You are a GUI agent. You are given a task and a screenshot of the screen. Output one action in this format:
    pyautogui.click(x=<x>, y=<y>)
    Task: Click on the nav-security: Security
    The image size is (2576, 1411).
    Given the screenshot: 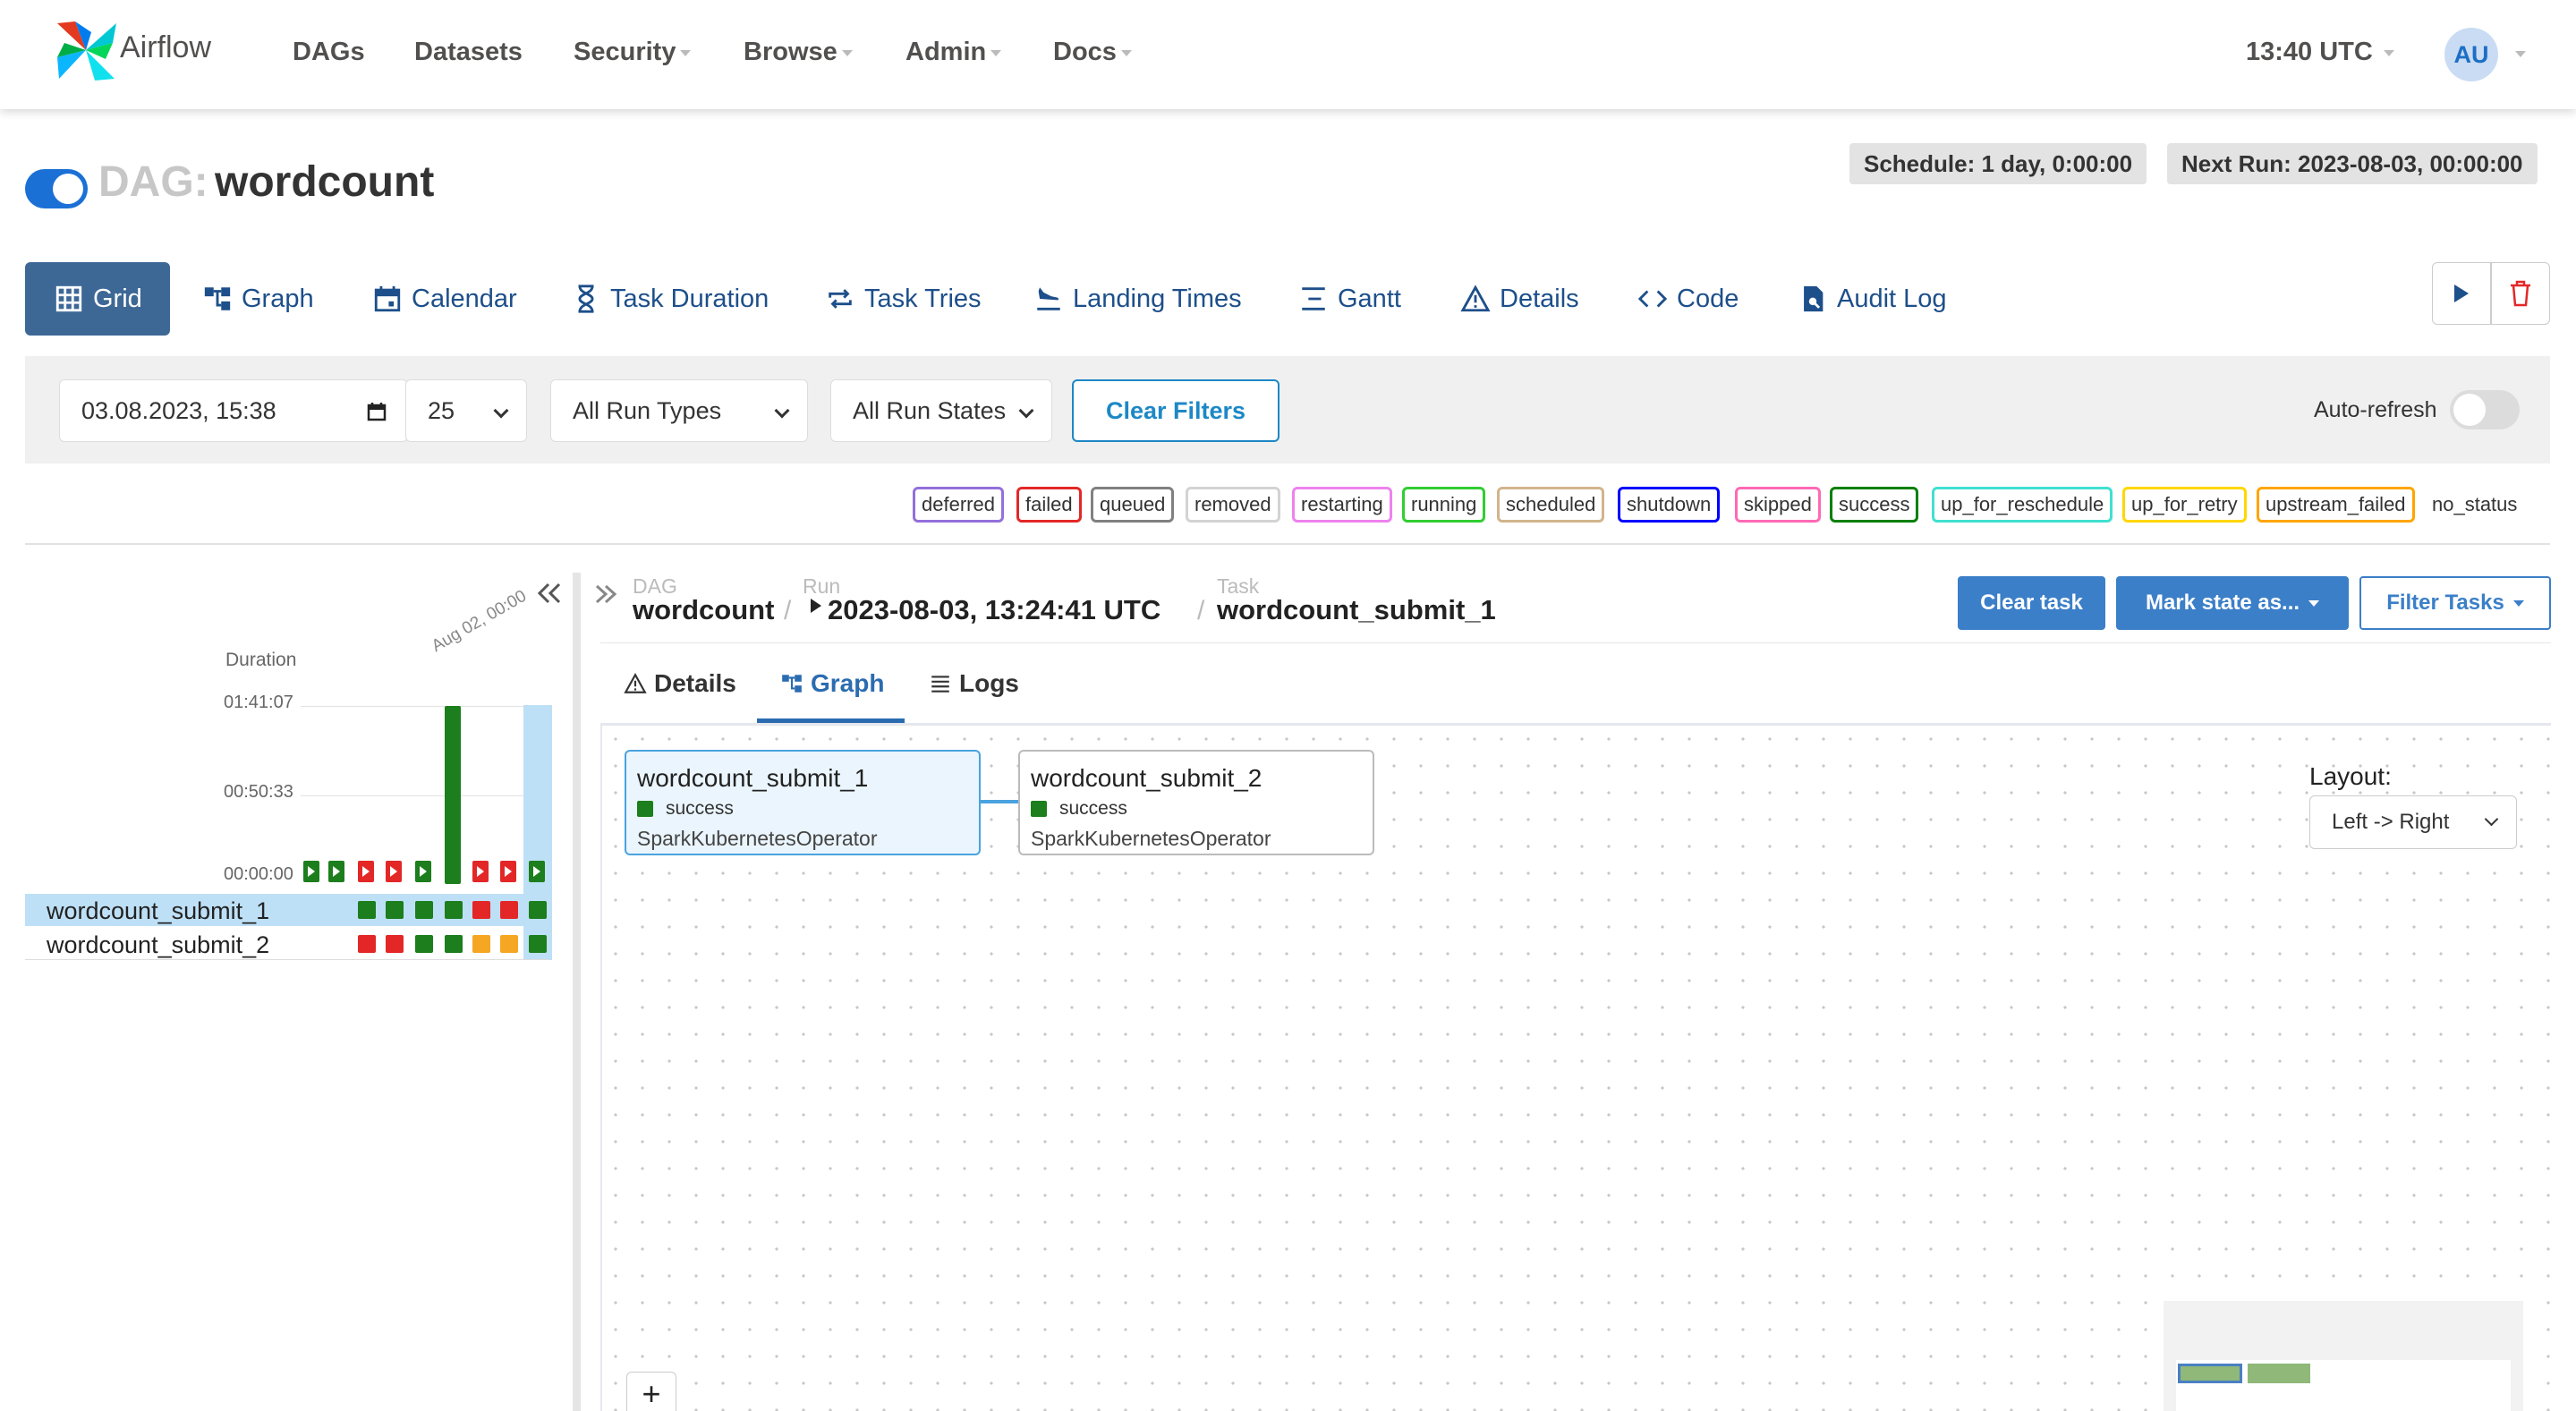 What is the action you would take?
    pyautogui.click(x=633, y=52)
    